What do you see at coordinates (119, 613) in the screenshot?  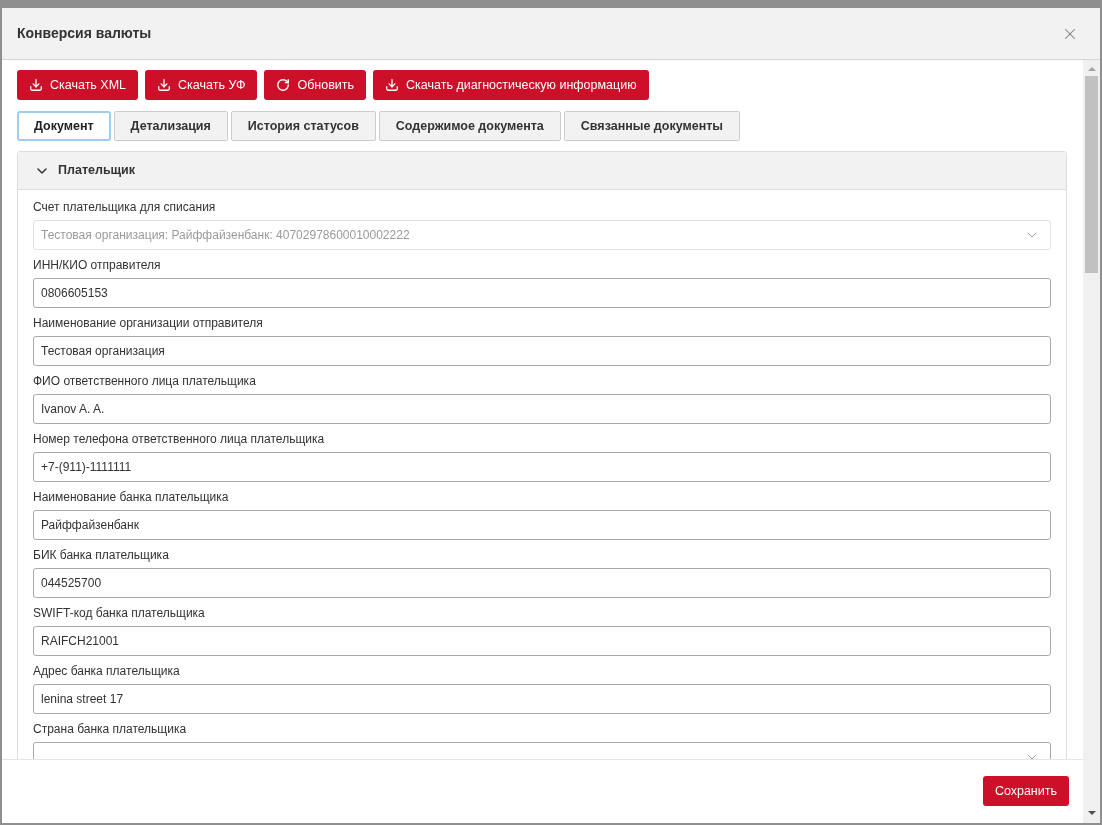 I see `field-label: SWIFT-код банка плательщика` at bounding box center [119, 613].